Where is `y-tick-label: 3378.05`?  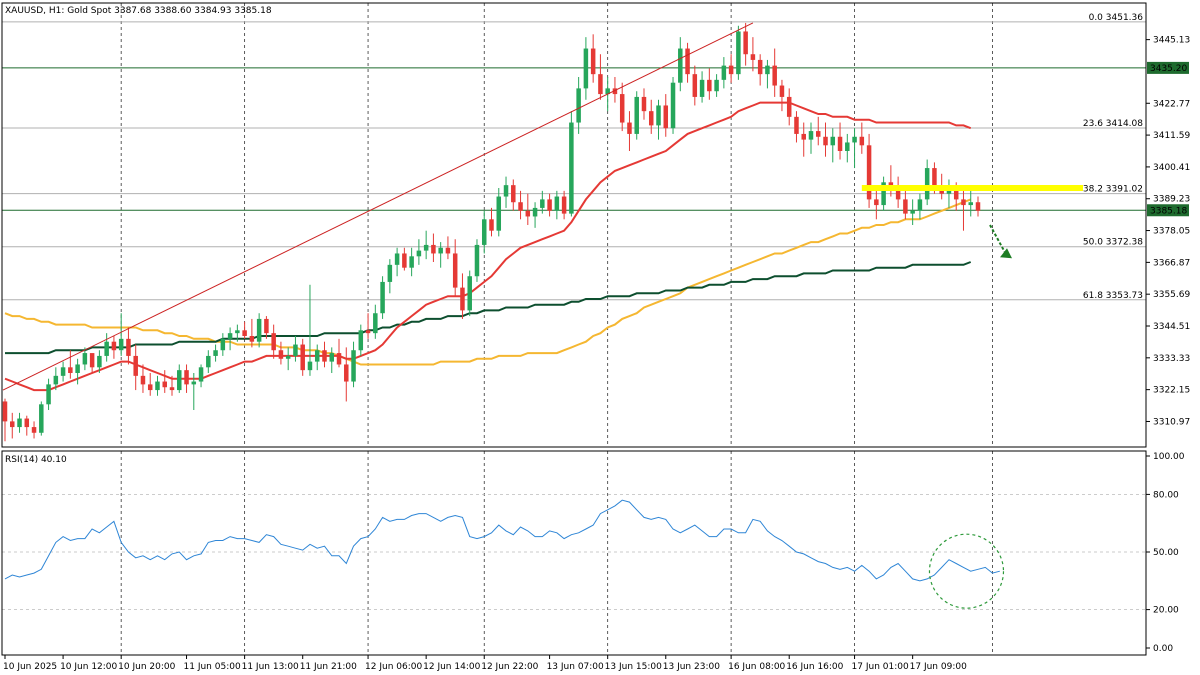
y-tick-label: 3378.05 is located at coordinates (1171, 232).